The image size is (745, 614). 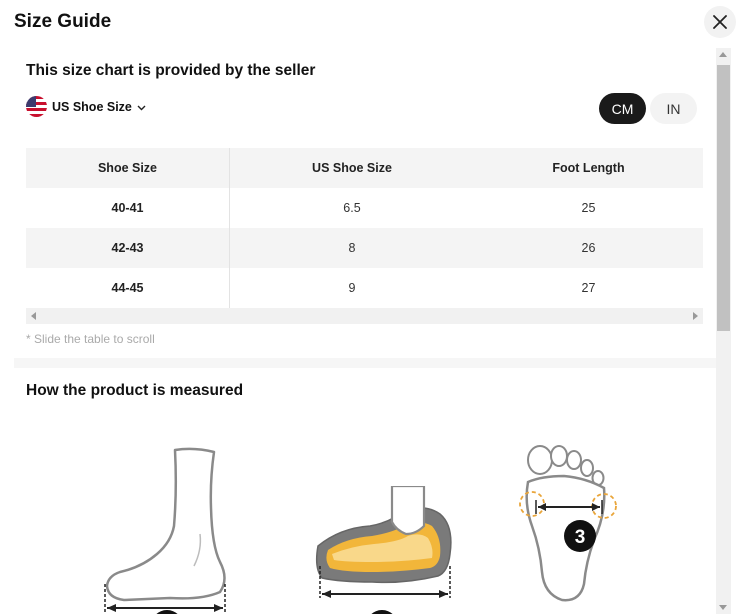 What do you see at coordinates (128, 248) in the screenshot?
I see `table-cell: 42-43` at bounding box center [128, 248].